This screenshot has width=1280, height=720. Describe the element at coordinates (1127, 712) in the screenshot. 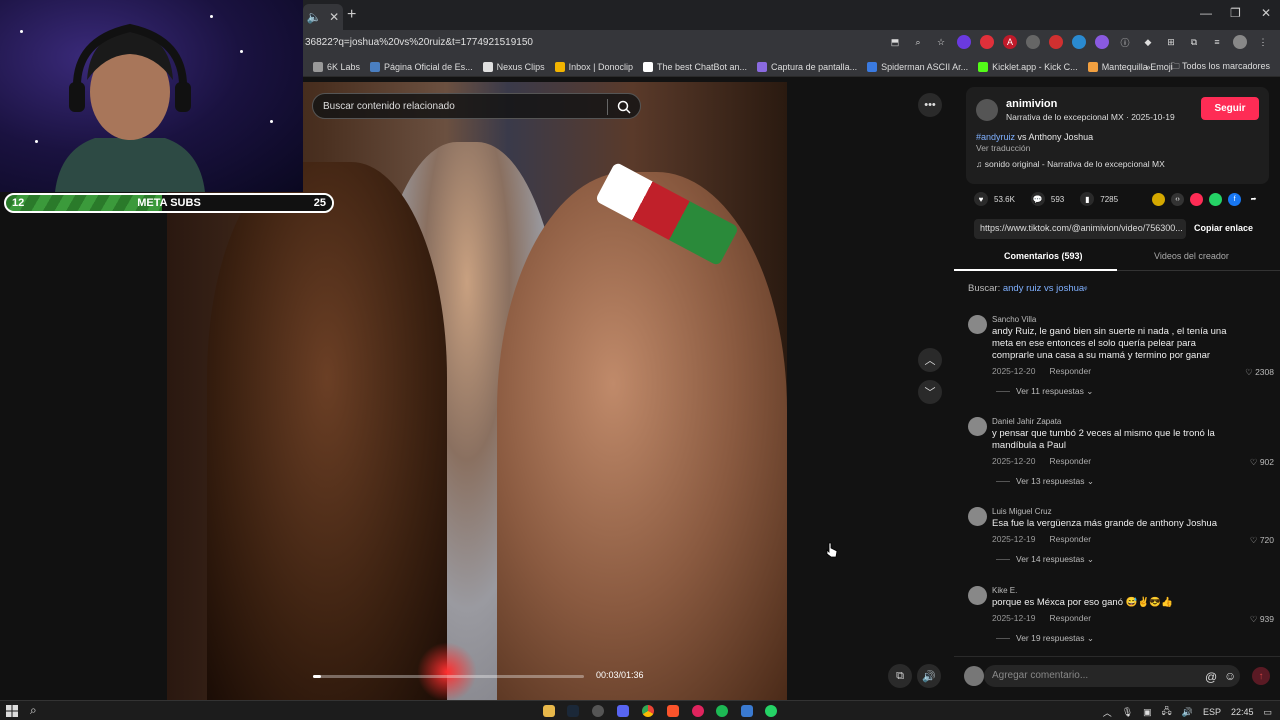

I see `microphone-icon: 🎙` at that location.